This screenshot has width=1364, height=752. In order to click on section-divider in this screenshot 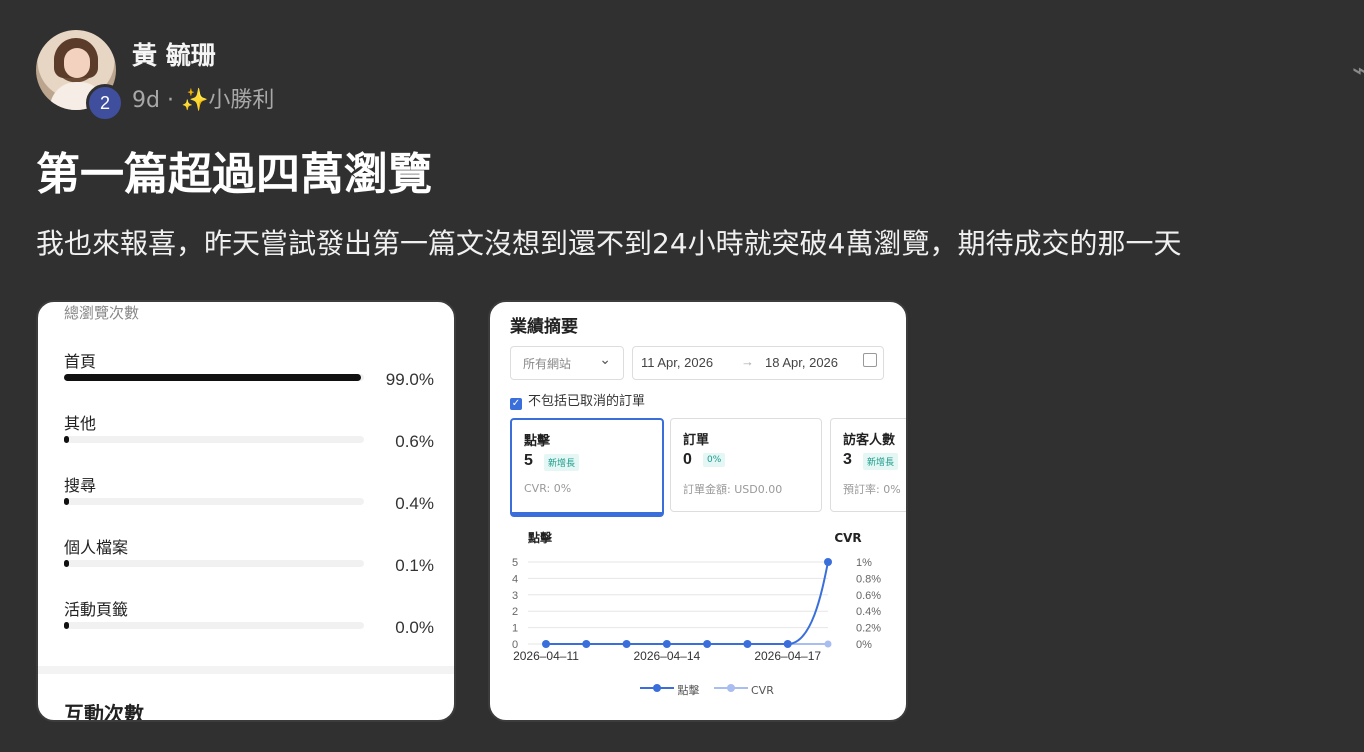, I will do `click(246, 670)`.